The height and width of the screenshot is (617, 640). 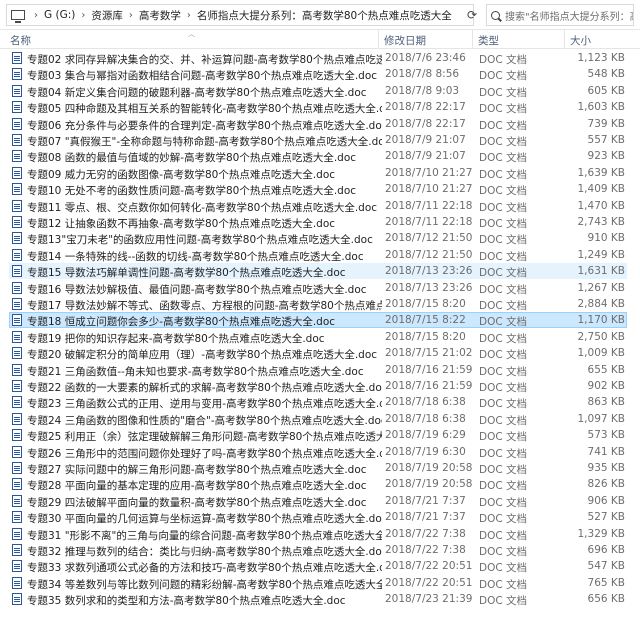 I want to click on file-date: 2018/7/22 20:51, so click(x=429, y=583).